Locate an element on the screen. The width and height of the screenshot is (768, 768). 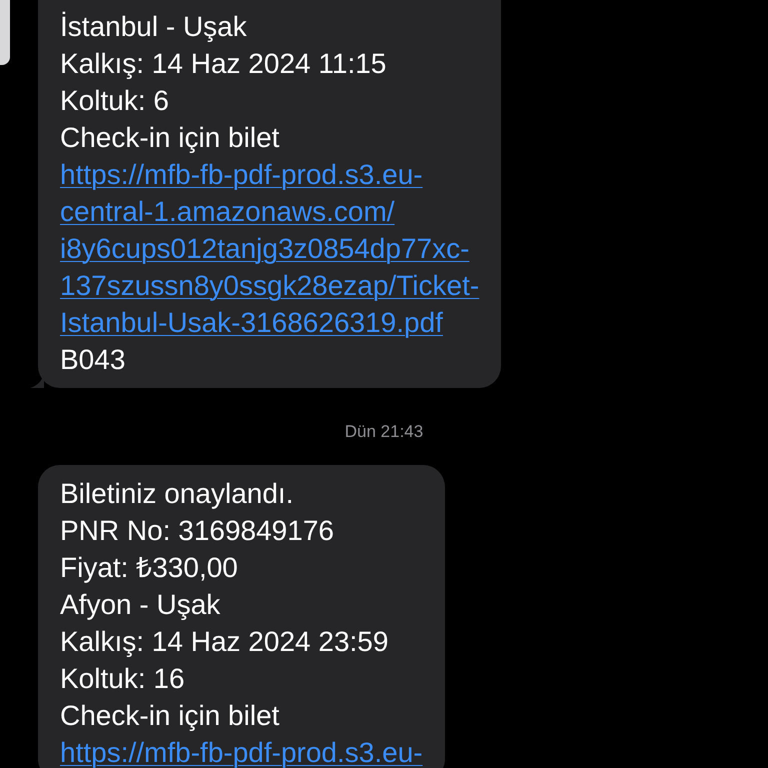
message-text: Koltuk: 6 is located at coordinates (114, 101).